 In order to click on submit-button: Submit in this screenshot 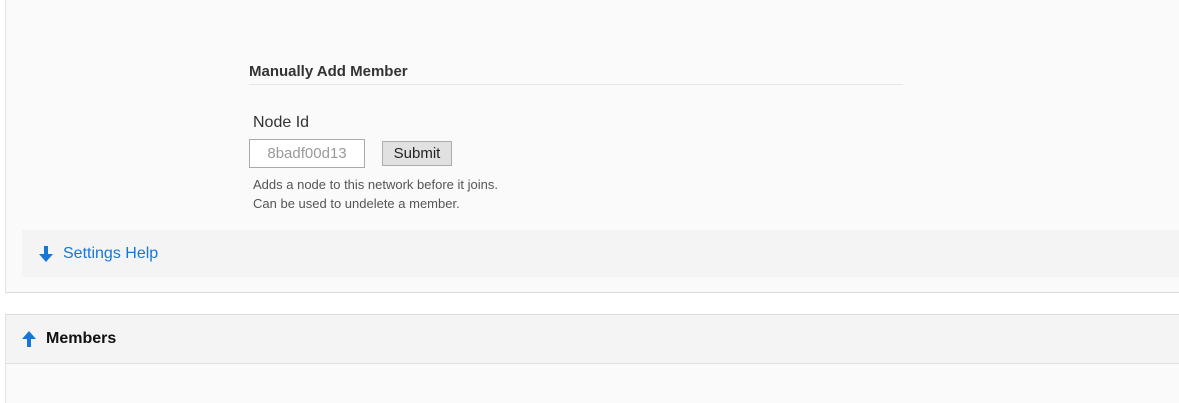, I will do `click(417, 153)`.